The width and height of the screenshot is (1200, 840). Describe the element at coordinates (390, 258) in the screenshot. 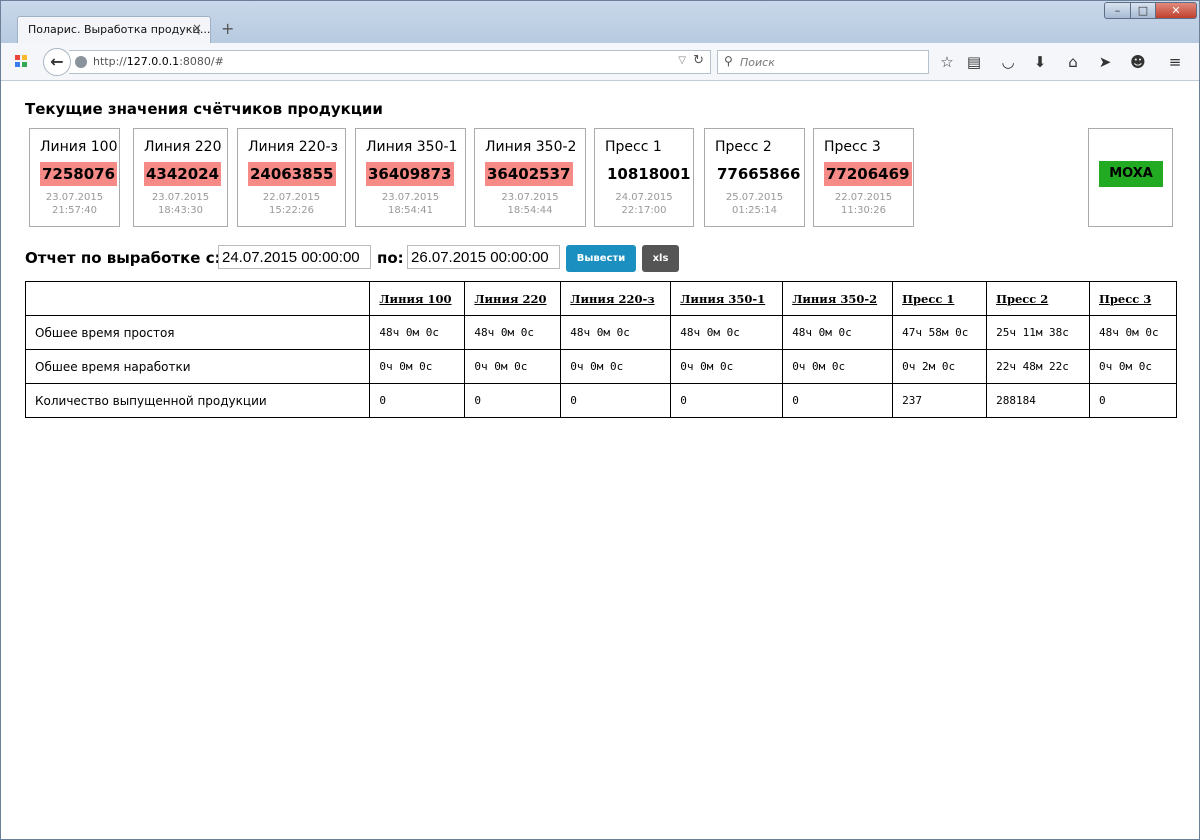

I see `report-to-label: по:` at that location.